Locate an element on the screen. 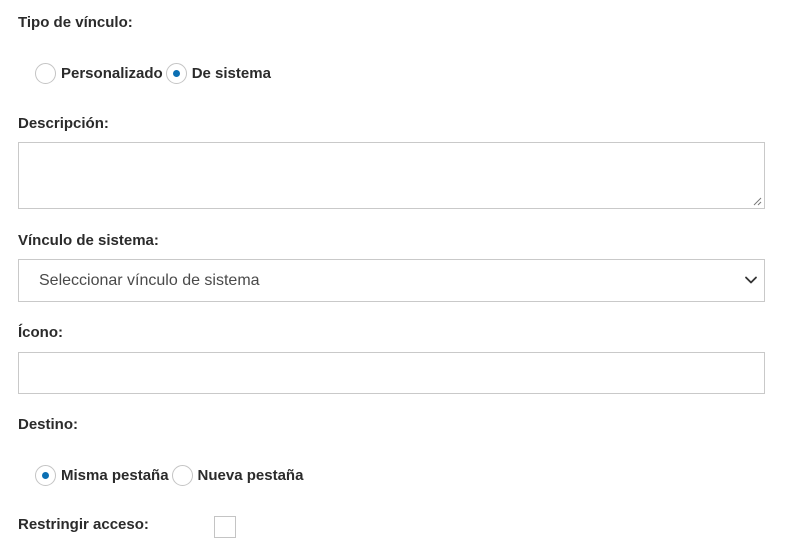 Image resolution: width=785 pixels, height=554 pixels. radio-de-sistema is located at coordinates (176, 73).